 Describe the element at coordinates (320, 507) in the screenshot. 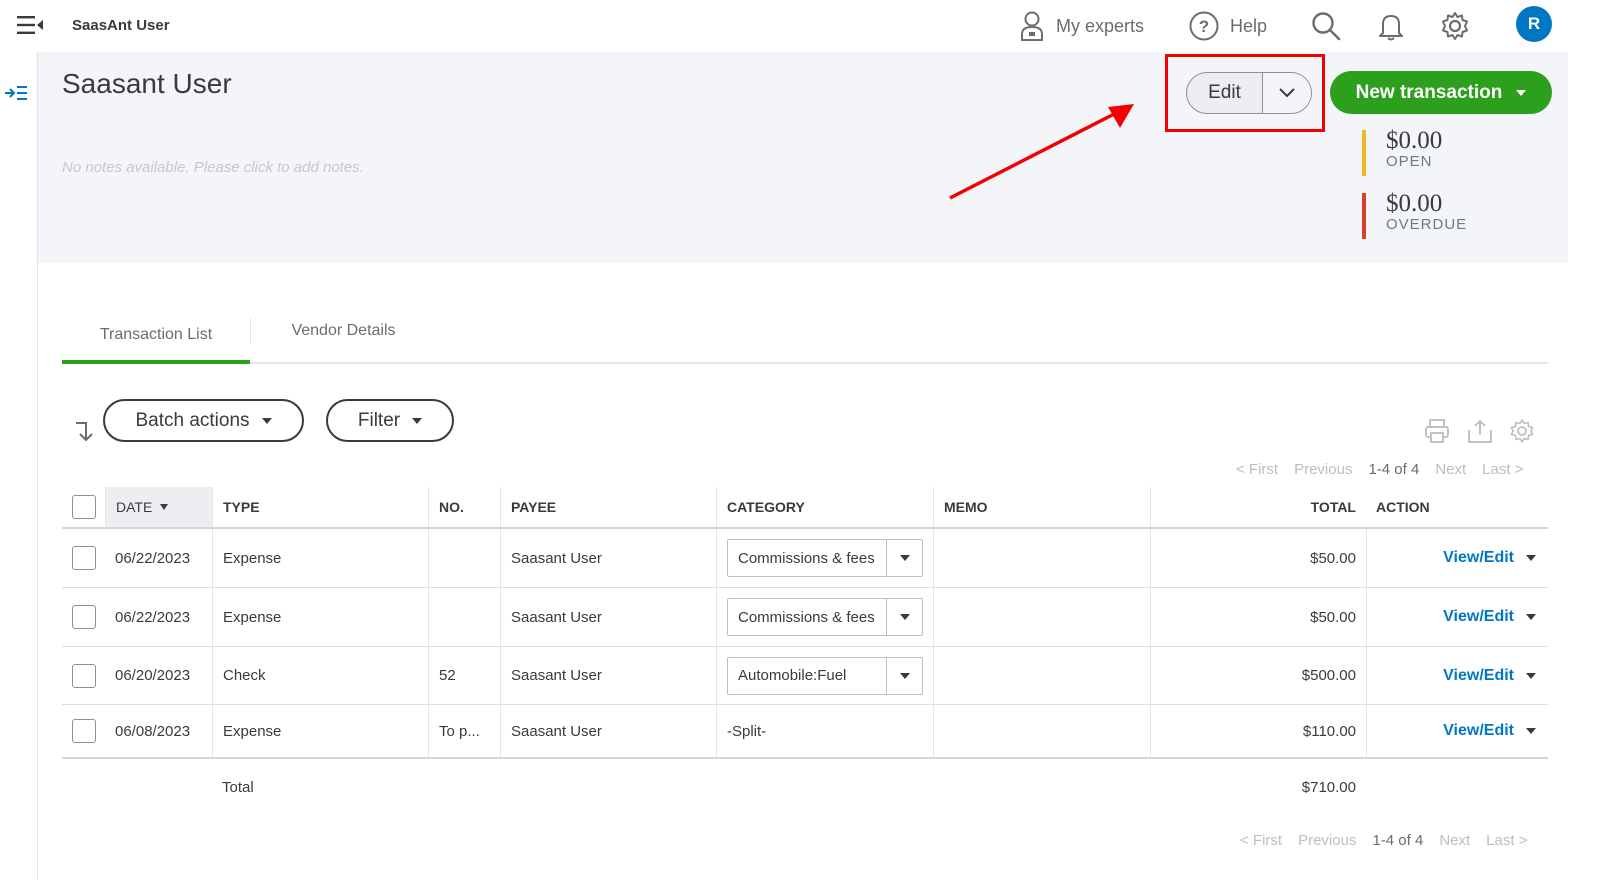

I see `type-column-header: TYPE` at that location.